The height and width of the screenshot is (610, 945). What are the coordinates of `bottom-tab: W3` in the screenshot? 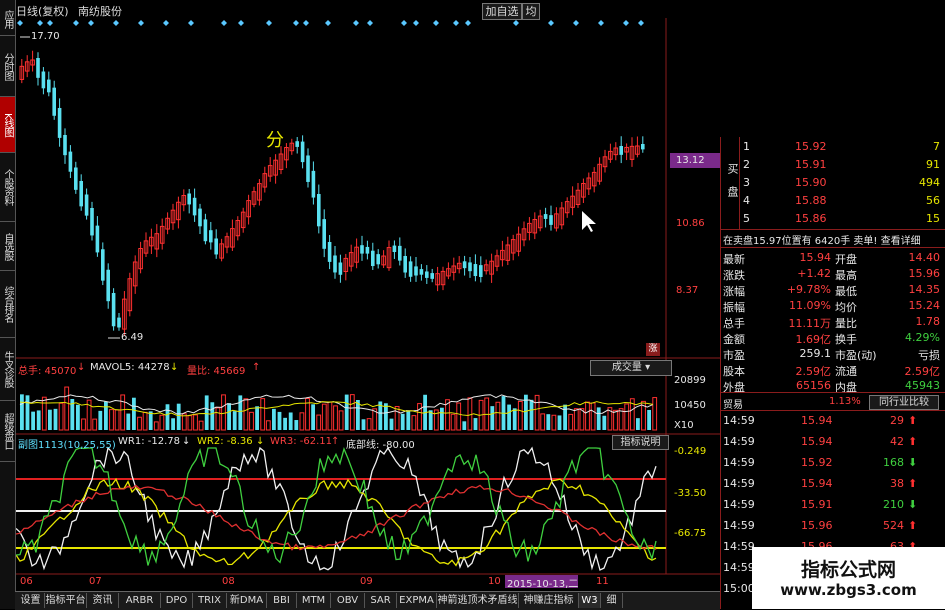 It's located at (590, 600).